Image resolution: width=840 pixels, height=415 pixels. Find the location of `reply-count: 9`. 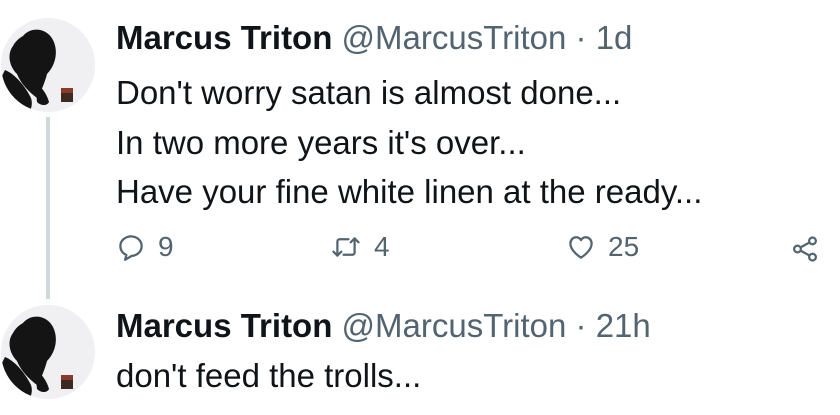

reply-count: 9 is located at coordinates (166, 246).